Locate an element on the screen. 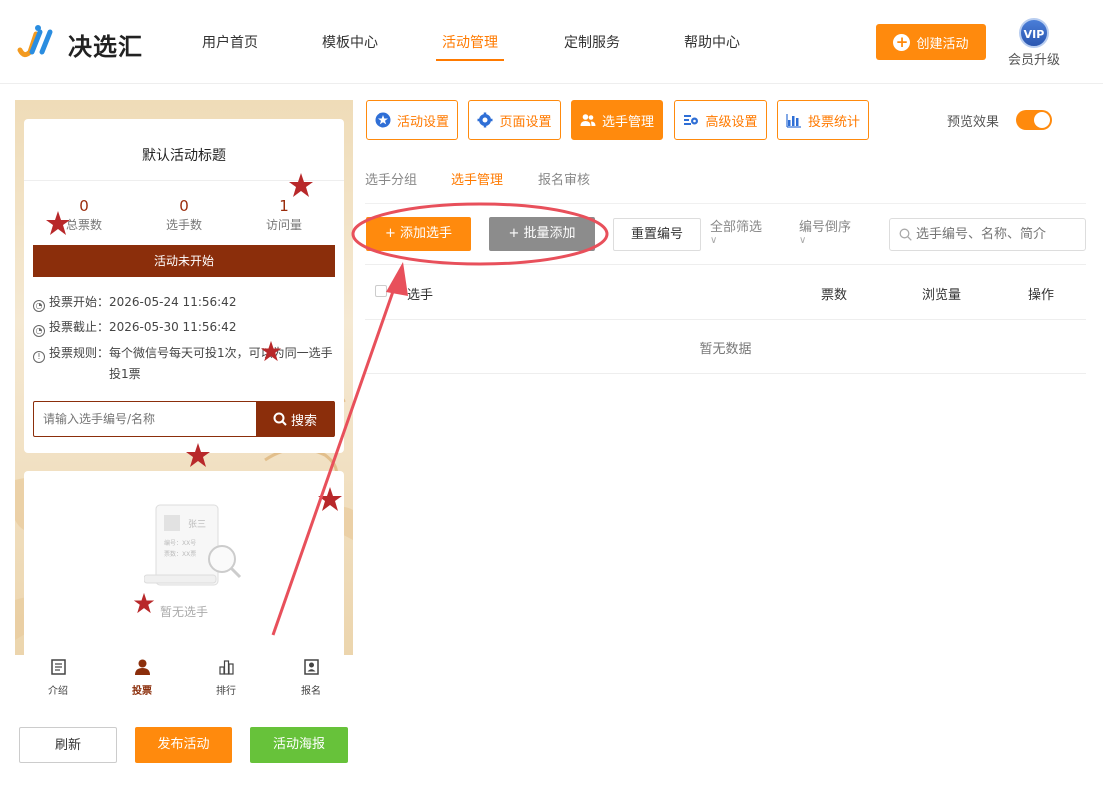 The width and height of the screenshot is (1103, 788). preview-tab-label: 报名 is located at coordinates (311, 691).